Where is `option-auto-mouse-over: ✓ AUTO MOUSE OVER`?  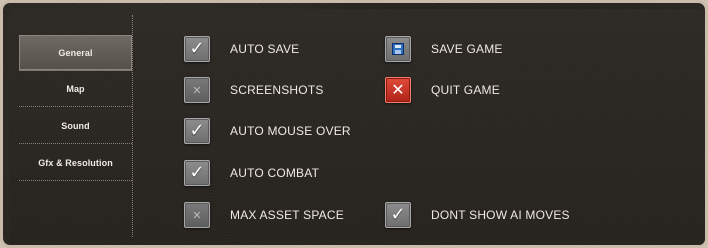
option-auto-mouse-over: ✓ AUTO MOUSE OVER is located at coordinates (267, 131).